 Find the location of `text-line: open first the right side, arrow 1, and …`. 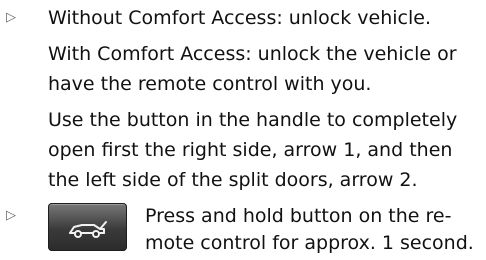

text-line: open first the right side, arrow 1, and … is located at coordinates (250, 150).